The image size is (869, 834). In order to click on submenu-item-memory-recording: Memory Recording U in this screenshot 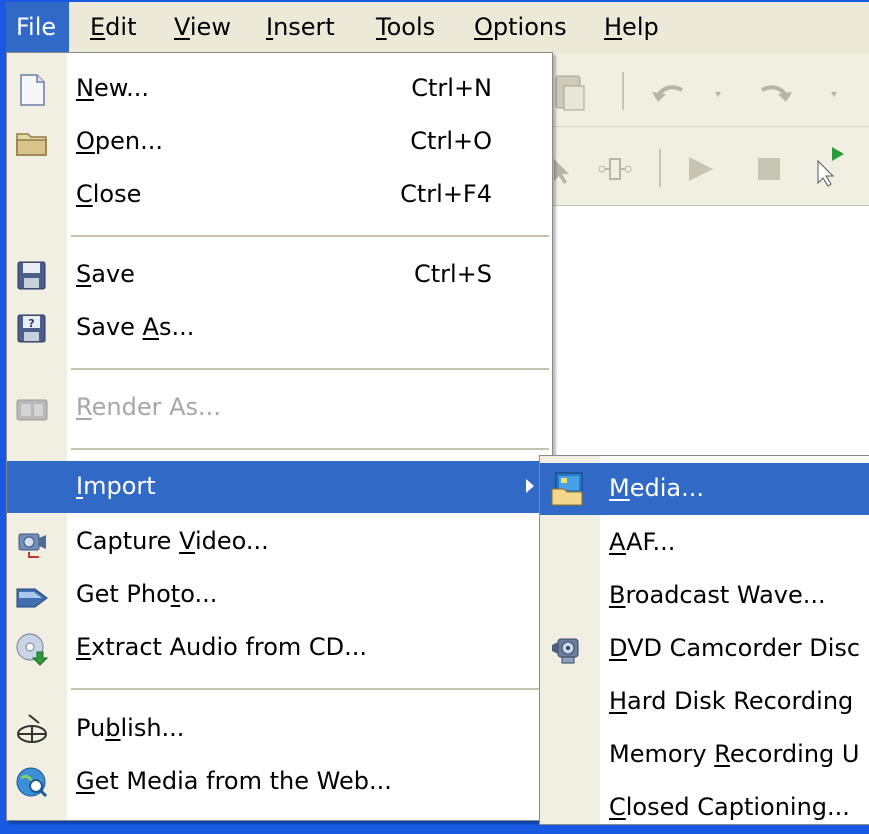, I will do `click(704, 755)`.